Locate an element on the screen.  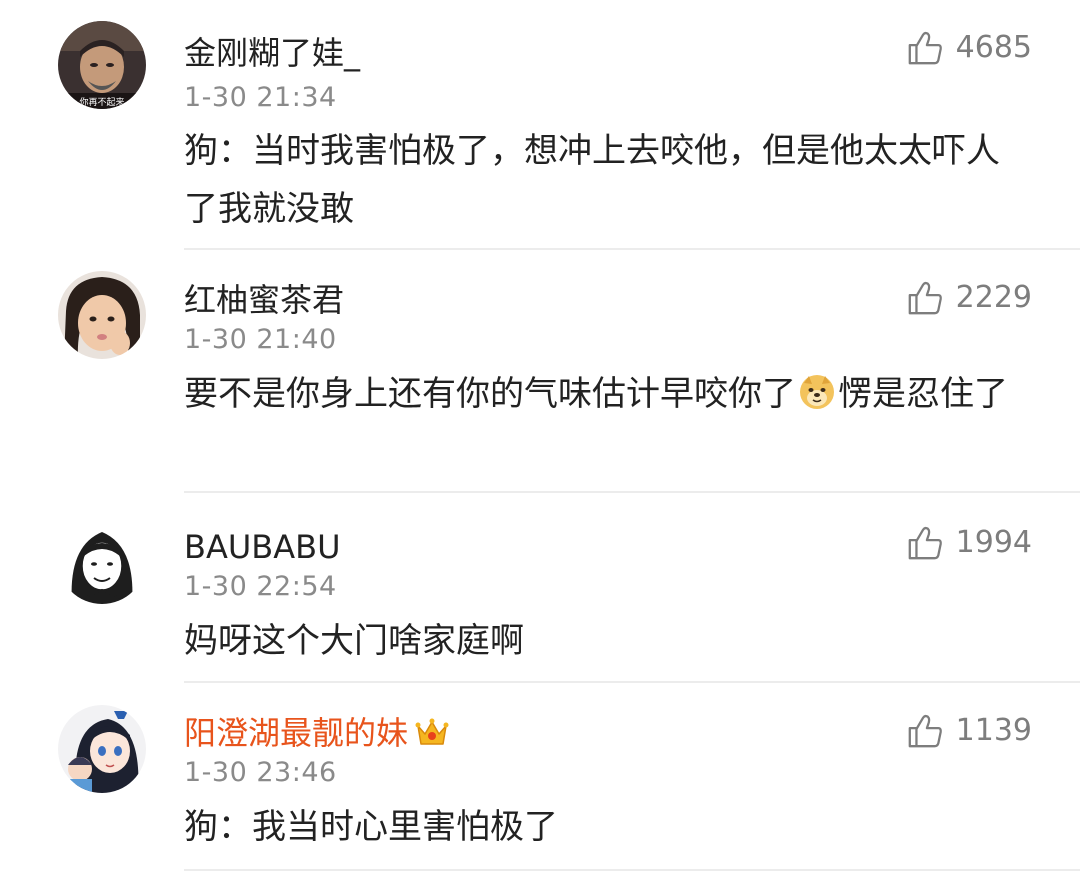
comment-text: 要不是你身上还有你的气味估计早咬你了 愣是忍住了 is located at coordinates (604, 394).